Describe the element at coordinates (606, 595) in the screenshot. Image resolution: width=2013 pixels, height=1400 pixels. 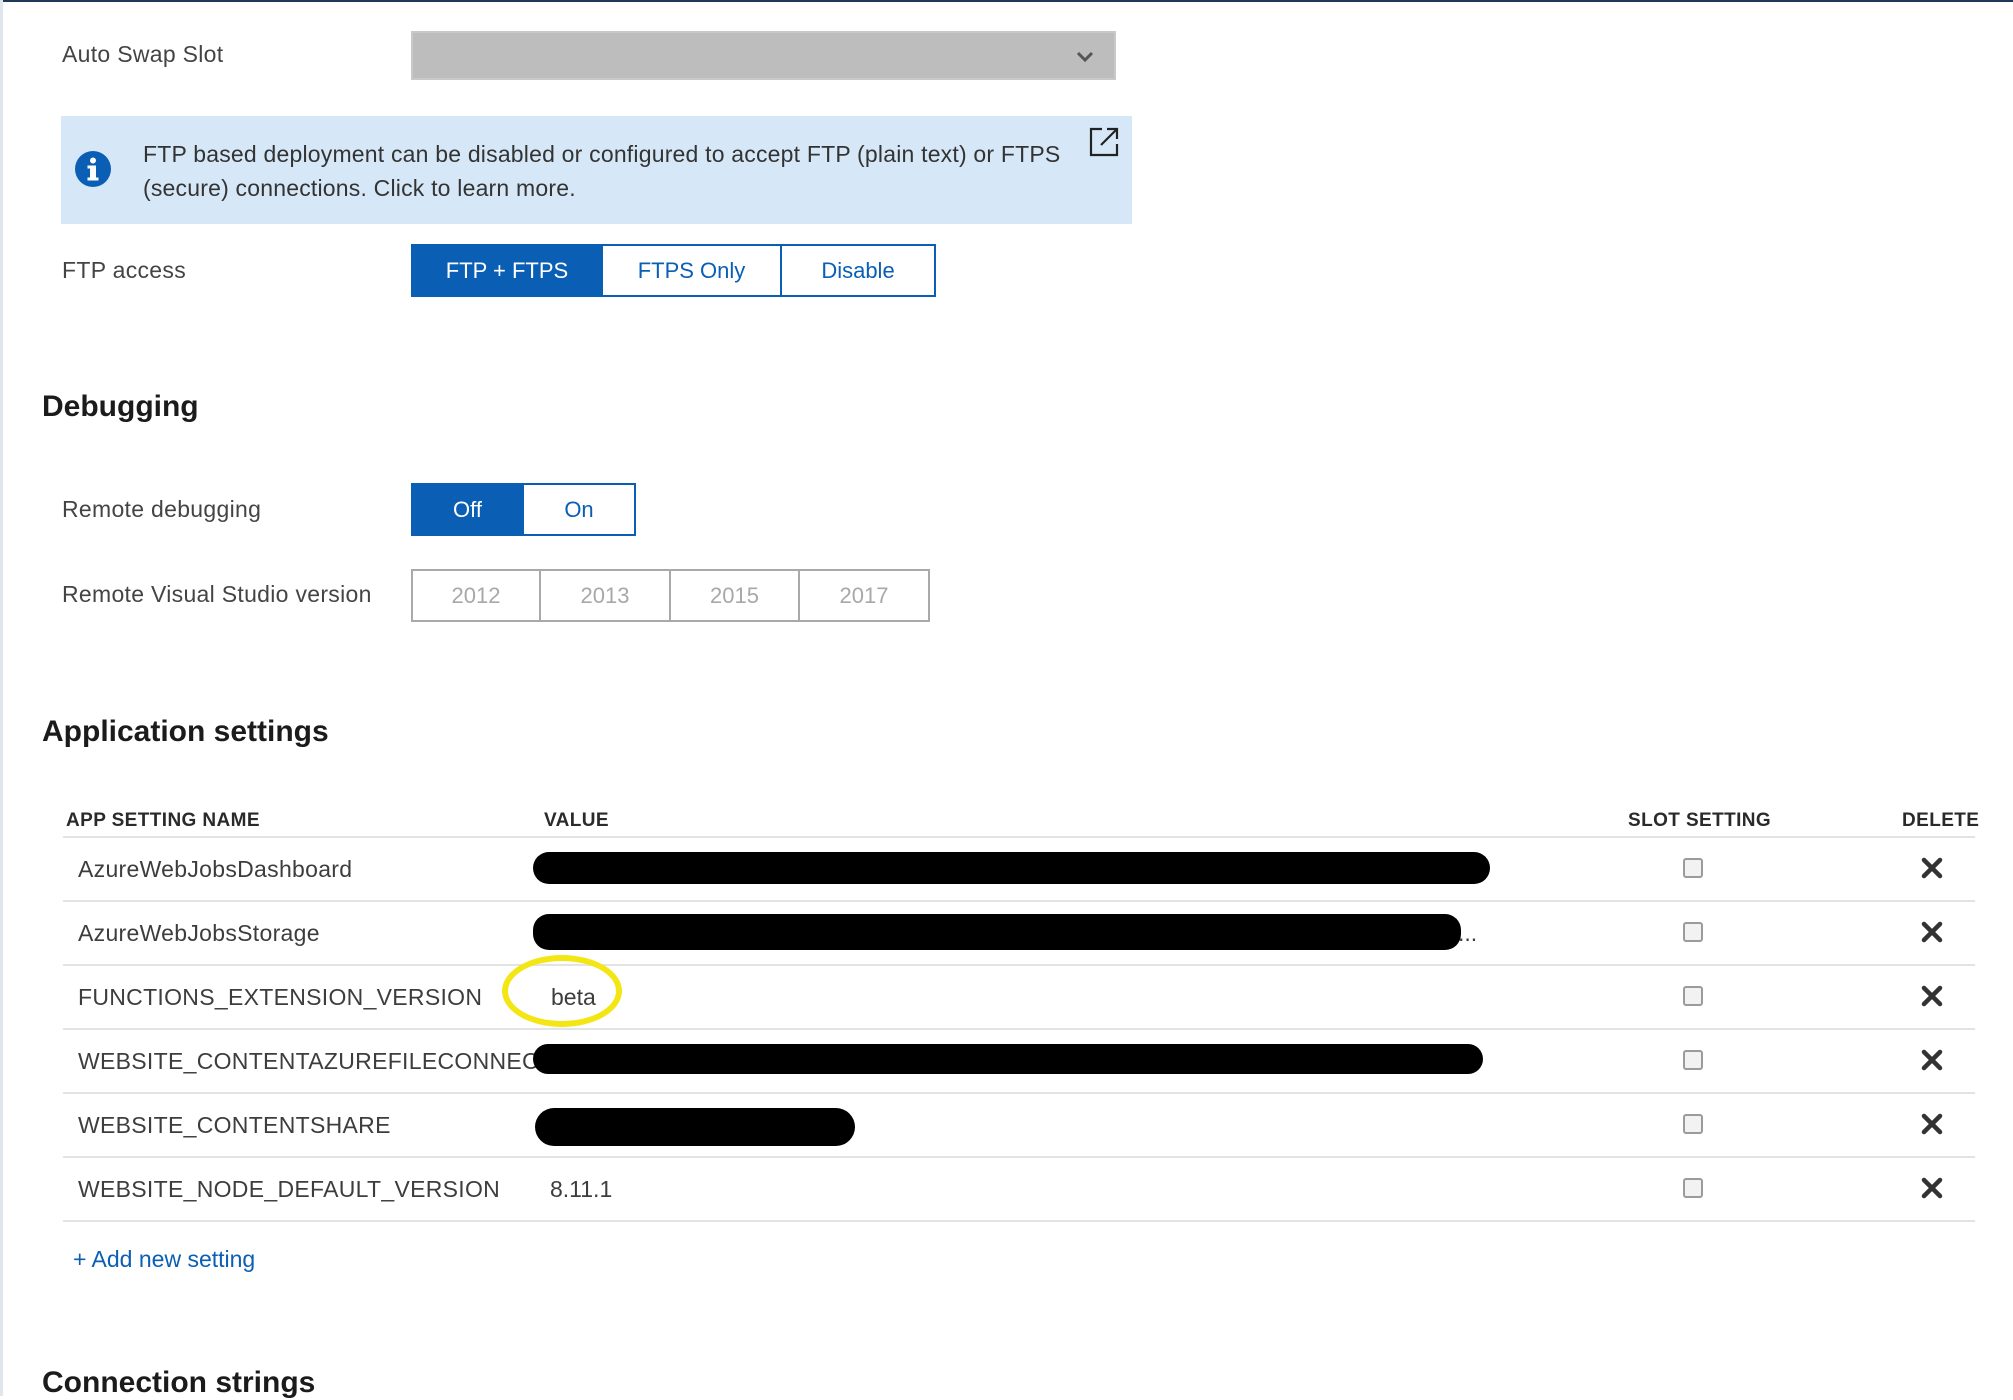
I see `vs-version-2013: 2013` at that location.